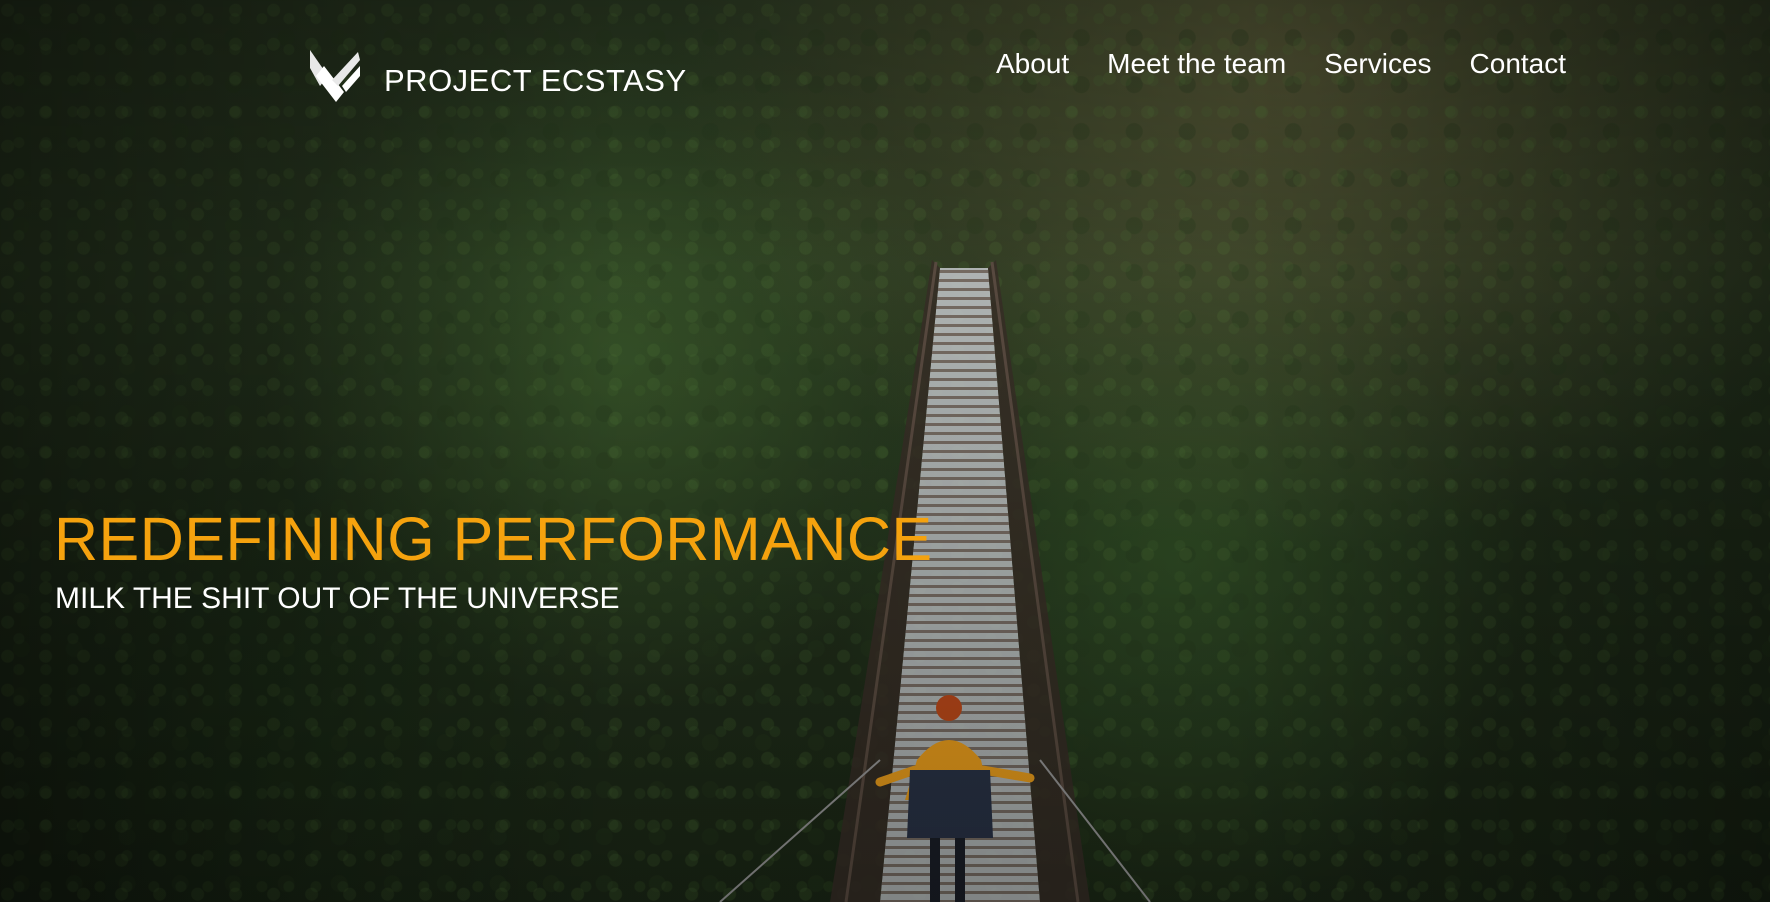  I want to click on nav-about-link: About, so click(1032, 64).